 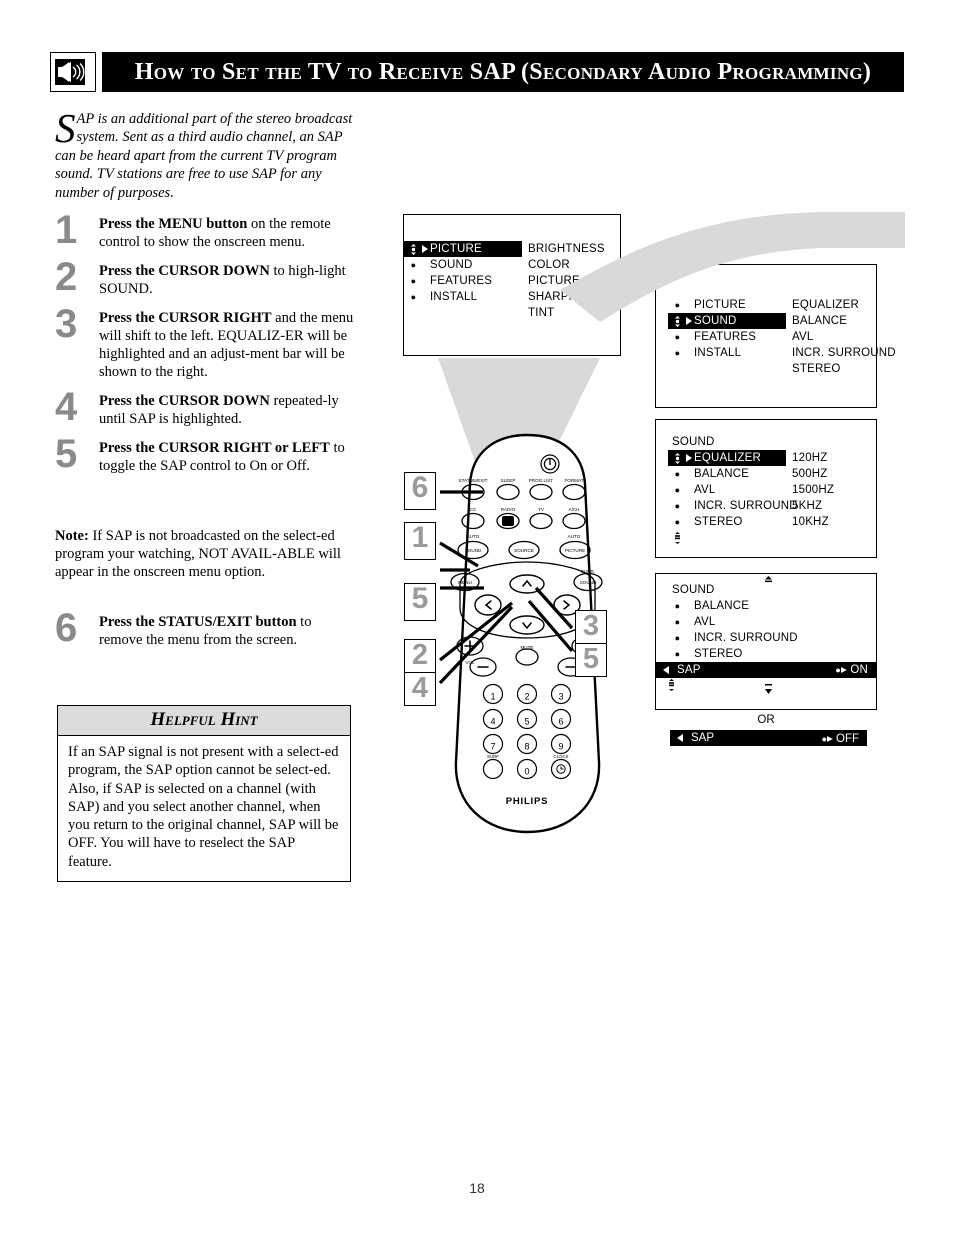 What do you see at coordinates (420, 656) in the screenshot?
I see `callout-2: 2` at bounding box center [420, 656].